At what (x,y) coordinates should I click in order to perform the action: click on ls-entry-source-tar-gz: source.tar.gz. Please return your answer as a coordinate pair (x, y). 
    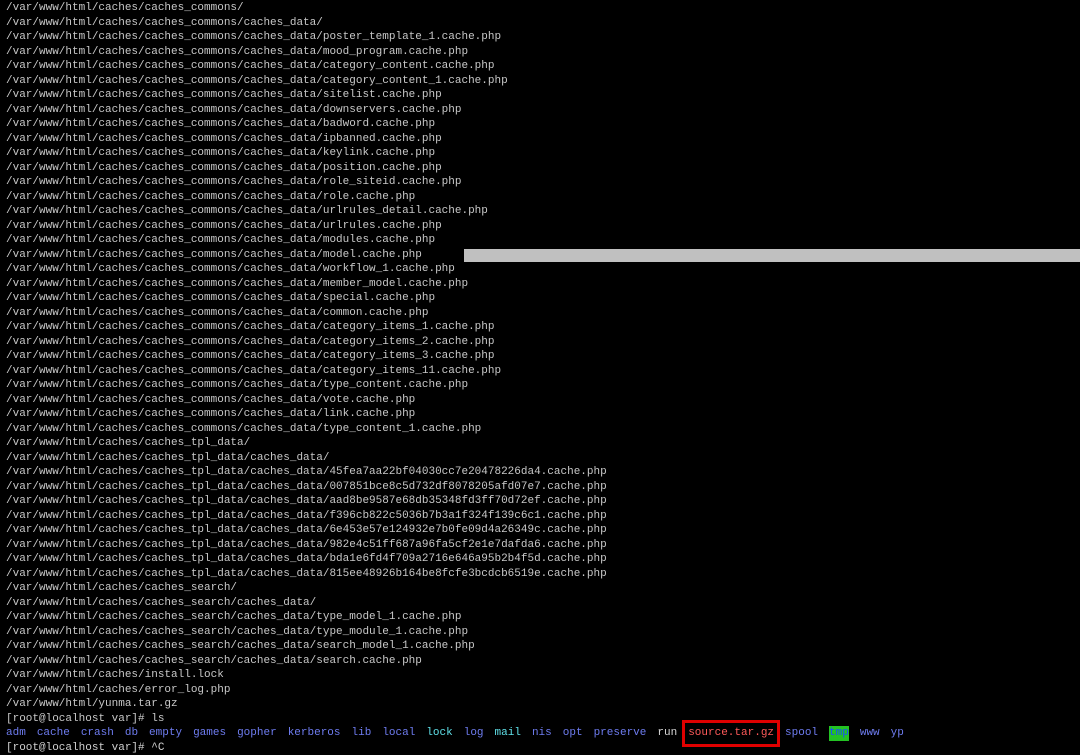
    Looking at the image, I should click on (731, 733).